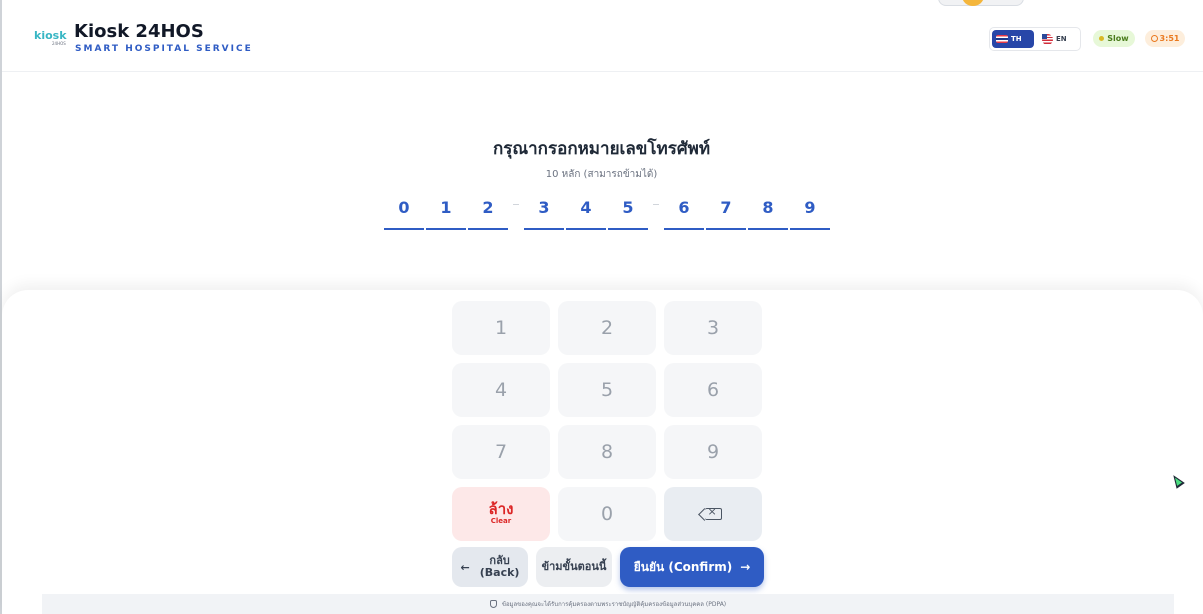 This screenshot has height=614, width=1203. Describe the element at coordinates (465, 567) in the screenshot. I see `arrow-left-icon: ←` at that location.